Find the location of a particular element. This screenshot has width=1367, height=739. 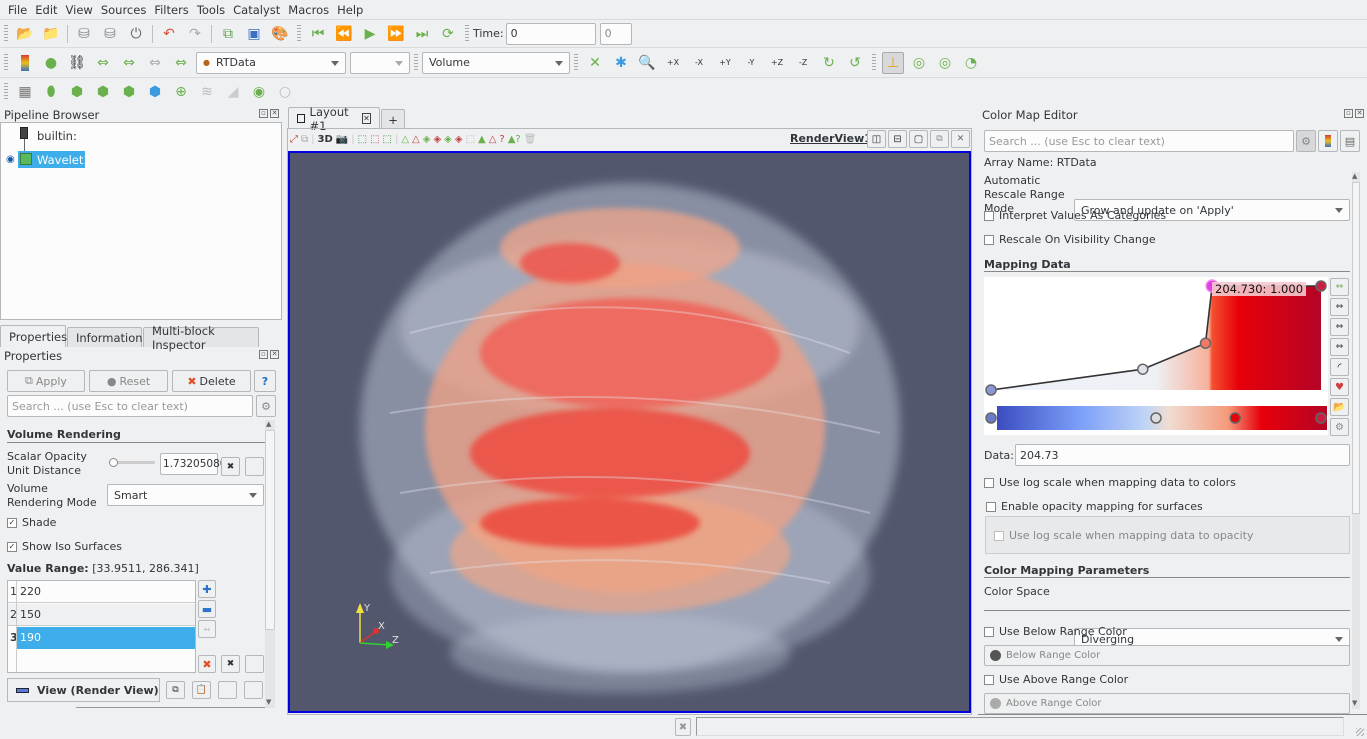

menu-catalyst: Catalyst is located at coordinates (256, 10).